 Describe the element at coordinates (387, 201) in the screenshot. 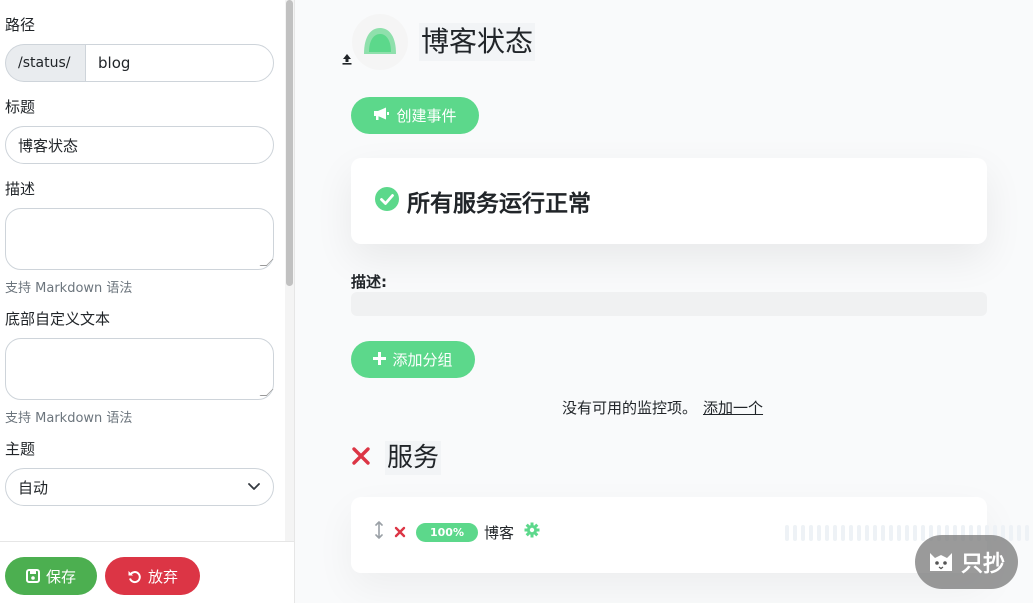

I see `check-circle-icon` at that location.